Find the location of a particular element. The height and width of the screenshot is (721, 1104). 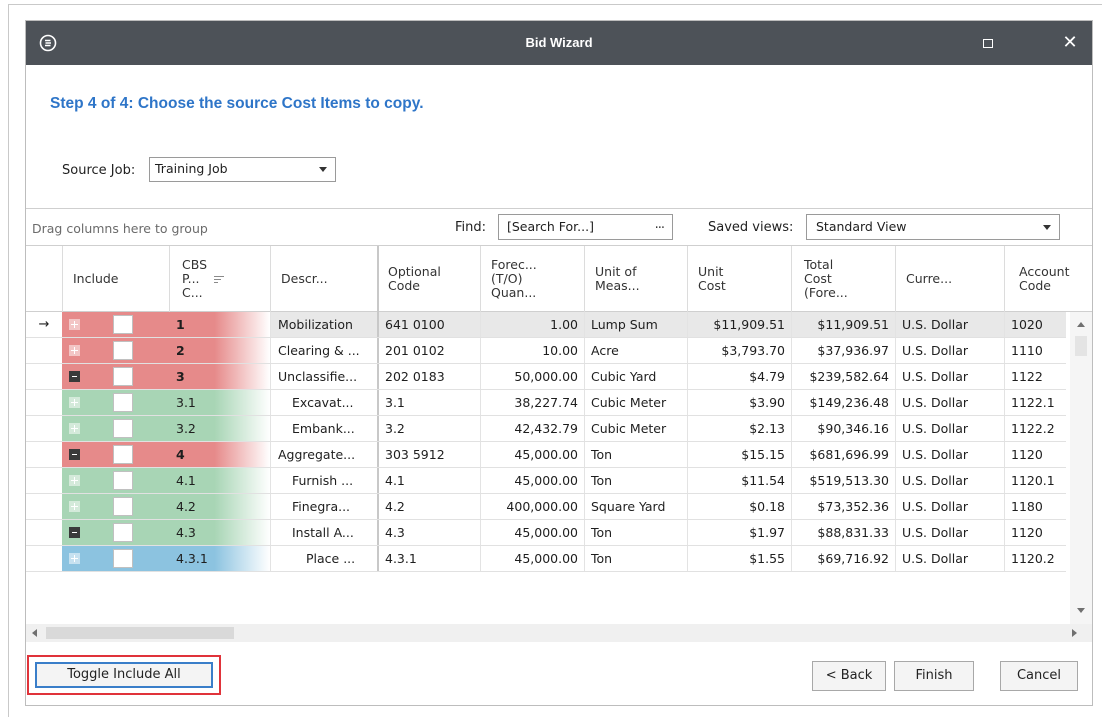

vertical-scrollbar is located at coordinates (1081, 468).